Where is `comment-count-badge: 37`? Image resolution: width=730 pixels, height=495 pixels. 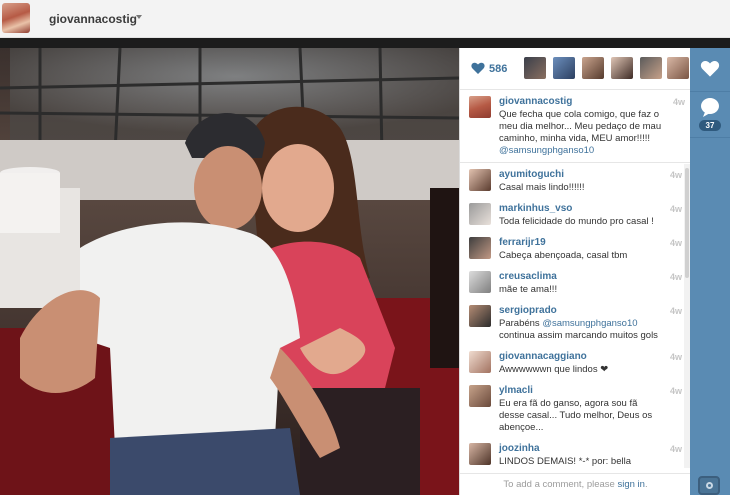
comment-count-badge: 37 is located at coordinates (710, 125).